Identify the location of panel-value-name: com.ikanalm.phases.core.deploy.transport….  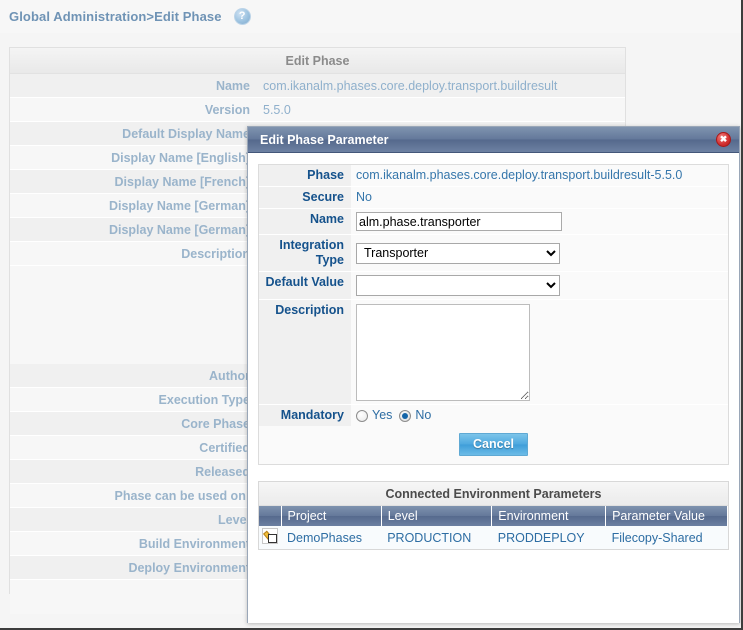
(410, 85).